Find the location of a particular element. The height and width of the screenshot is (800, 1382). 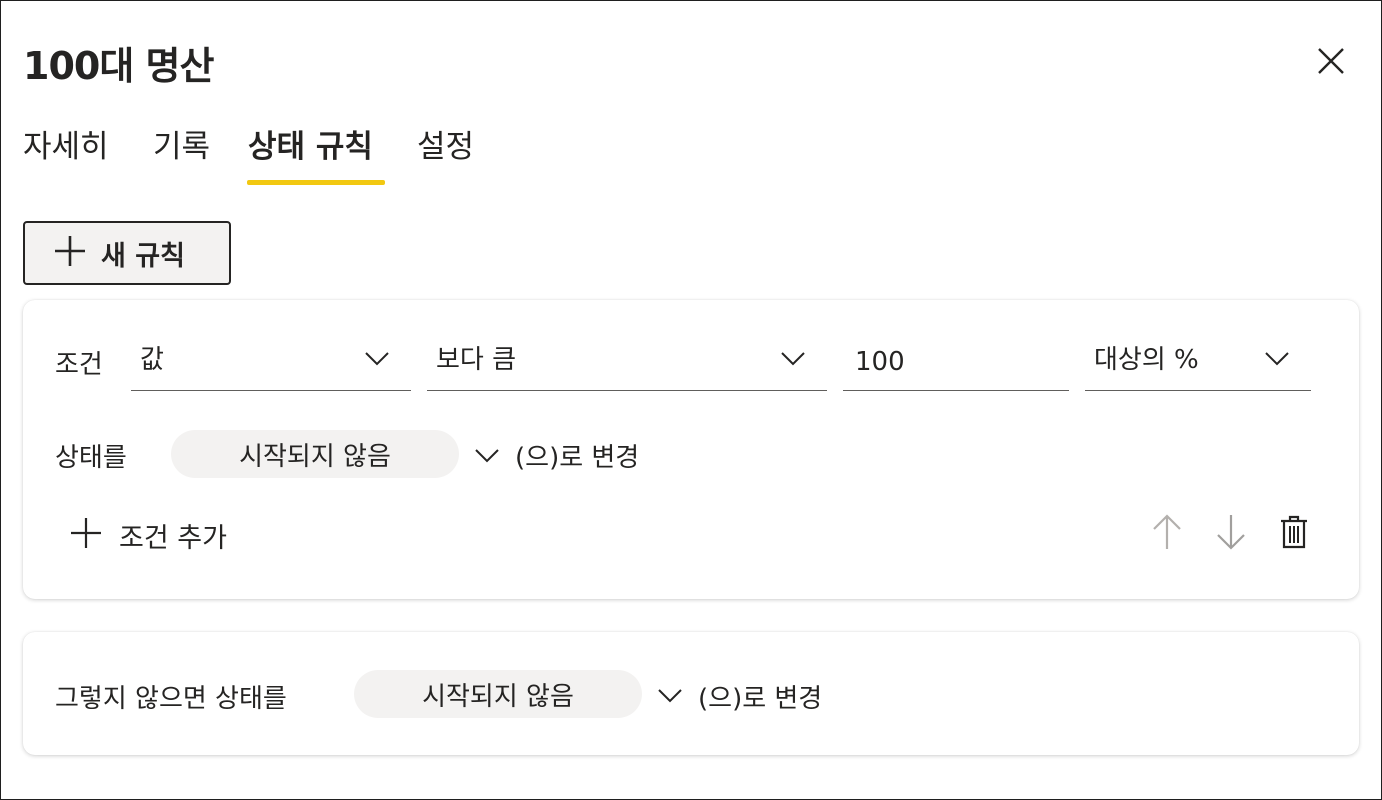

status-suffix-label: (으)로 변경 is located at coordinates (577, 458).